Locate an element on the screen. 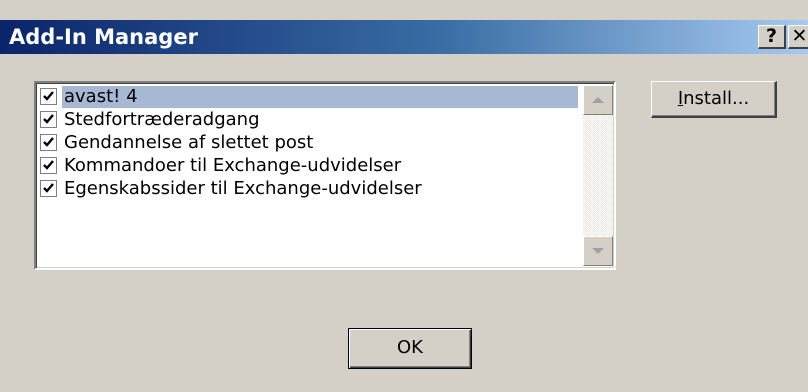  list-item-label: Egenskabssider til Exchange-udvidelser is located at coordinates (243, 188).